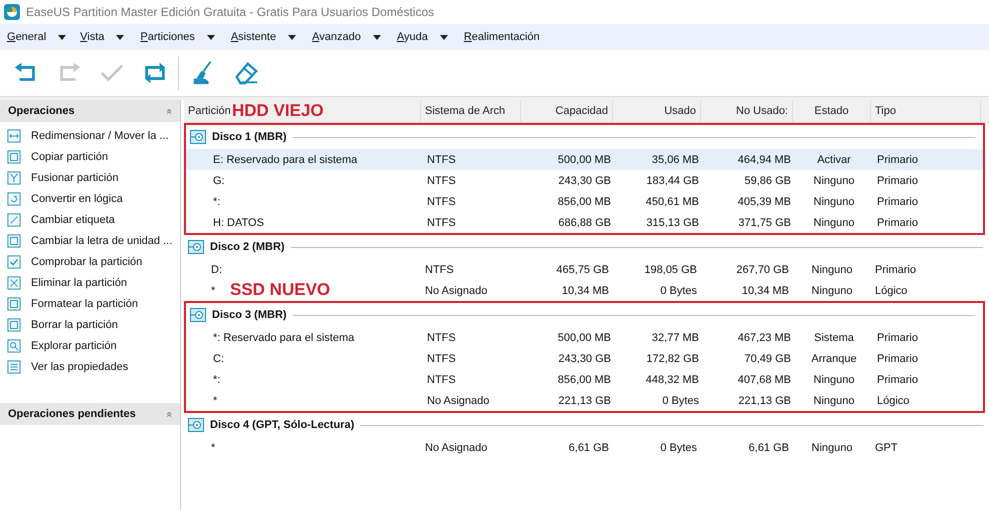  I want to click on sidebar-label: Fusionar partición, so click(74, 178).